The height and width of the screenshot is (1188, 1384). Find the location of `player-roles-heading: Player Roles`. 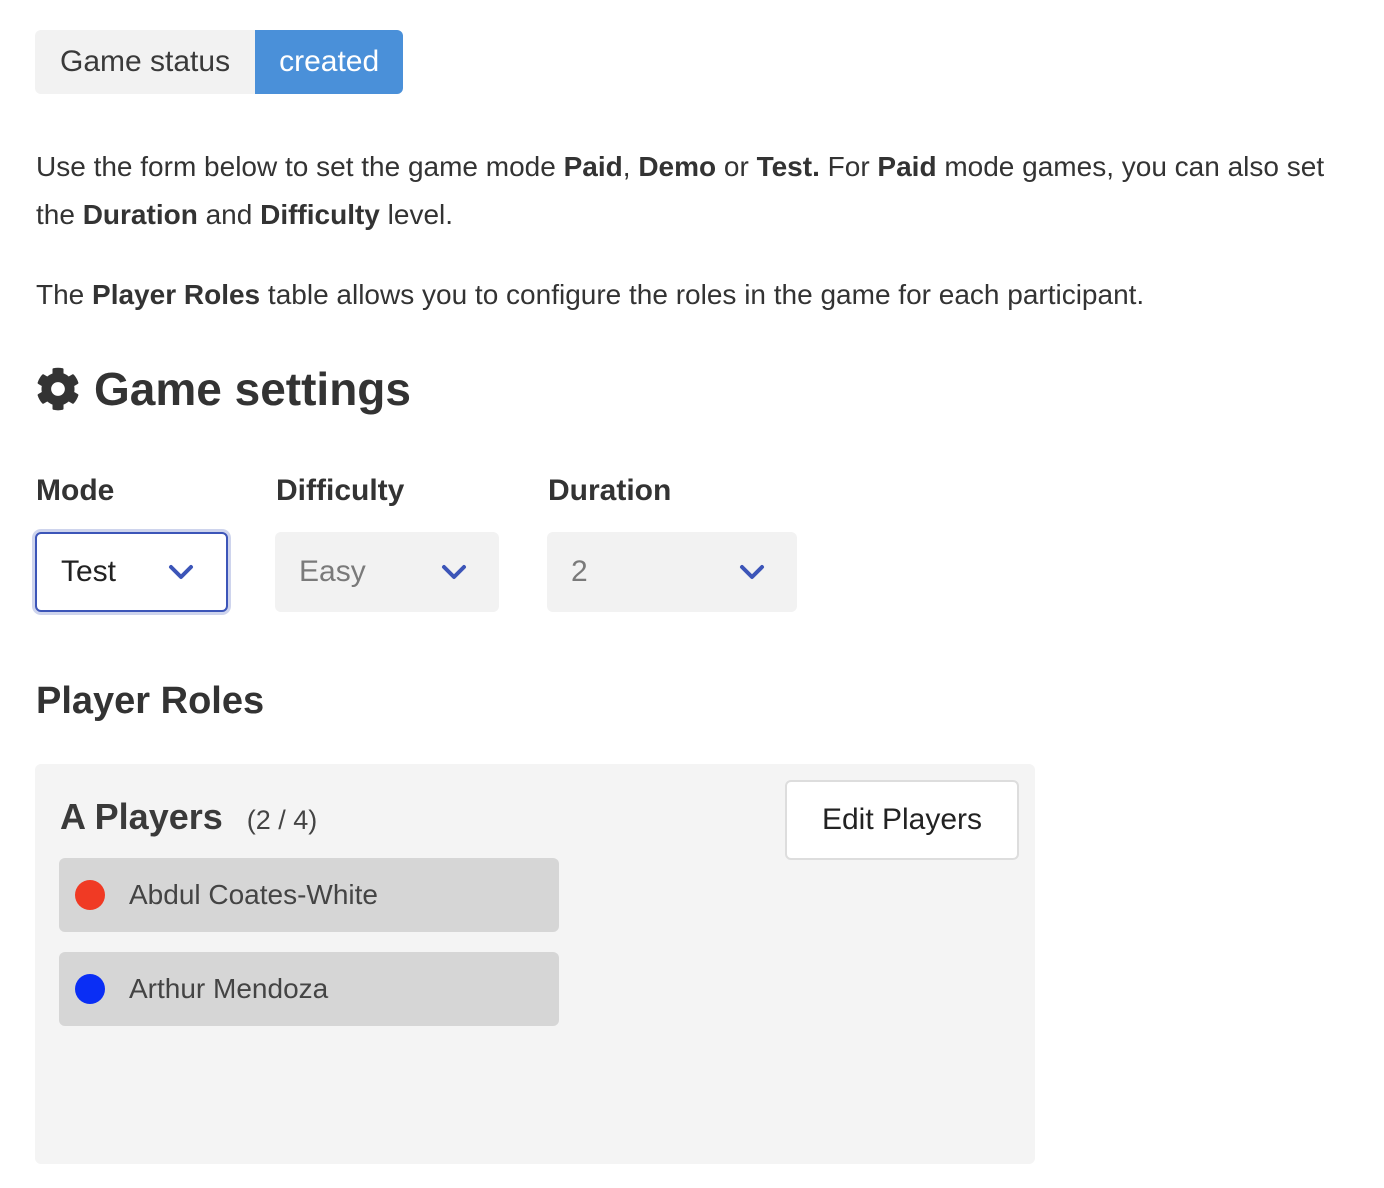

player-roles-heading: Player Roles is located at coordinates (150, 701).